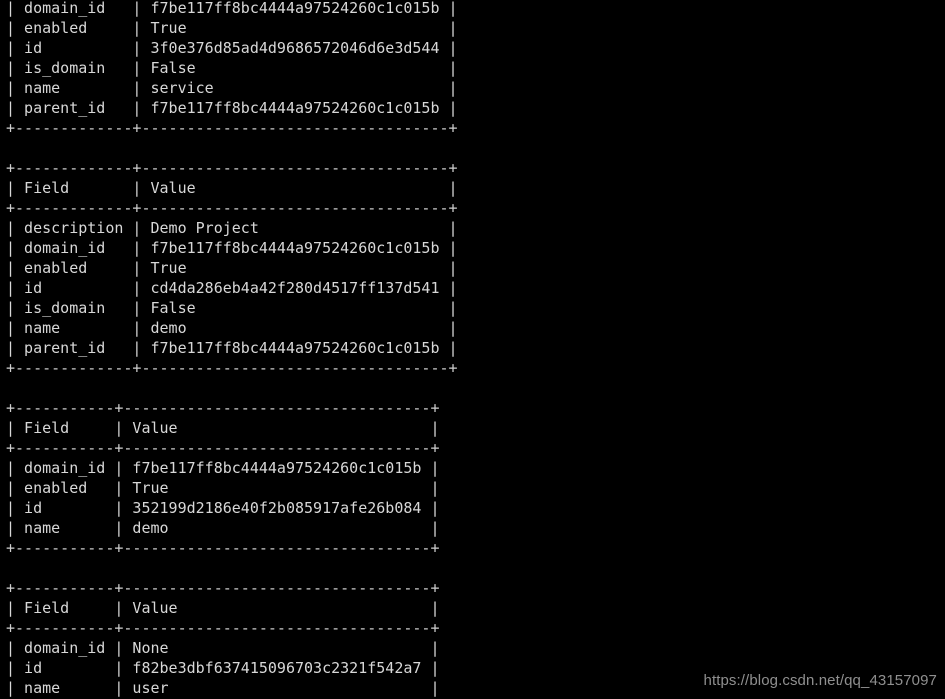 This screenshot has width=945, height=699. Describe the element at coordinates (232, 88) in the screenshot. I see `table-row-line: | name | service |` at that location.